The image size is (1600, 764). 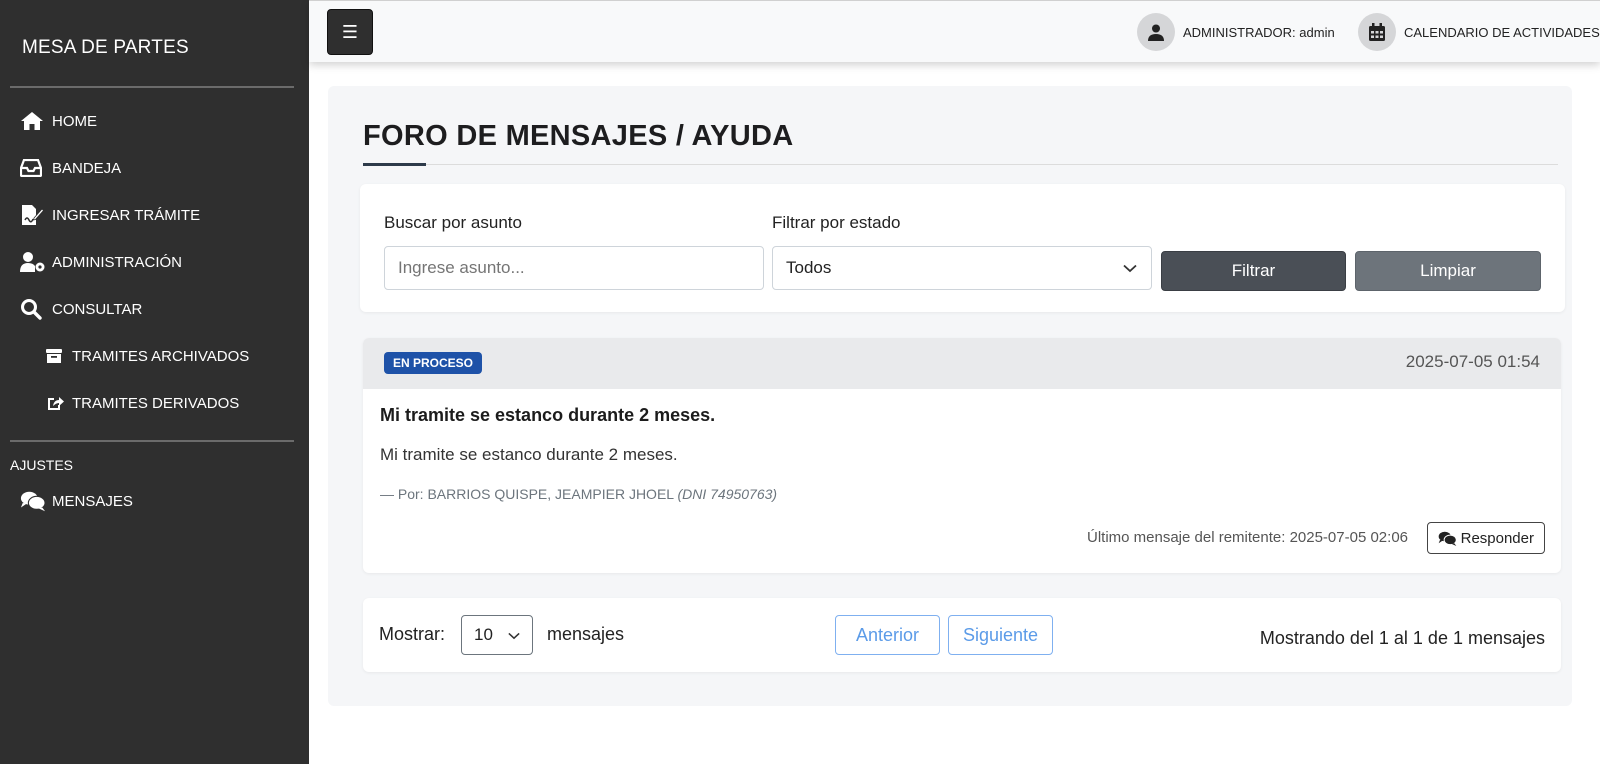 What do you see at coordinates (56, 356) in the screenshot?
I see `archive-icon` at bounding box center [56, 356].